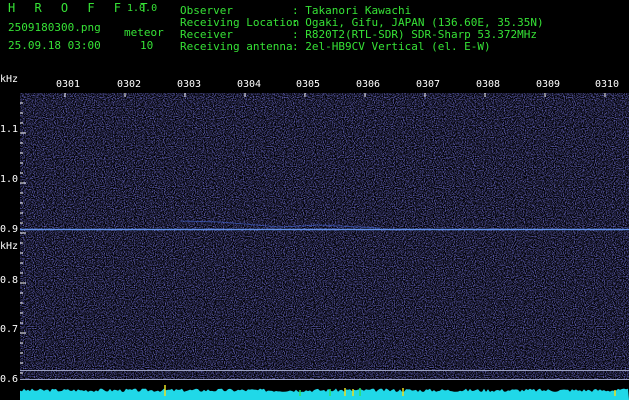  Describe the element at coordinates (418, 22) in the screenshot. I see `info-value-location: : Ogaki, Gifu, JAPAN (136.60E, 35.35N)` at that location.